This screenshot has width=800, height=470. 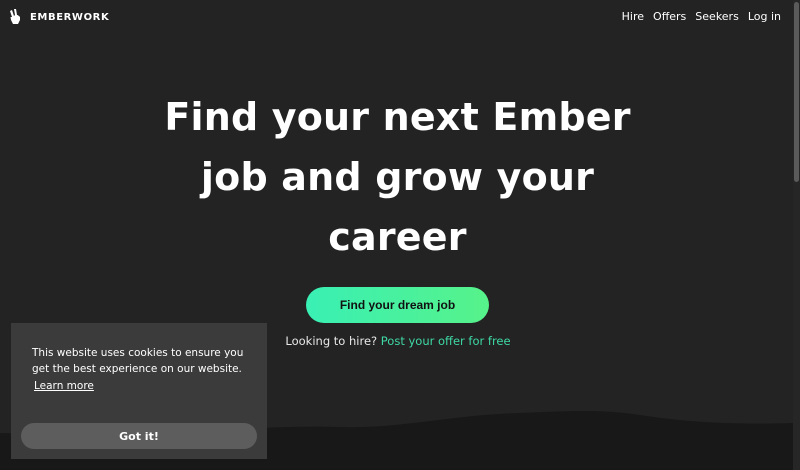 What do you see at coordinates (796, 235) in the screenshot?
I see `scrollbar` at bounding box center [796, 235].